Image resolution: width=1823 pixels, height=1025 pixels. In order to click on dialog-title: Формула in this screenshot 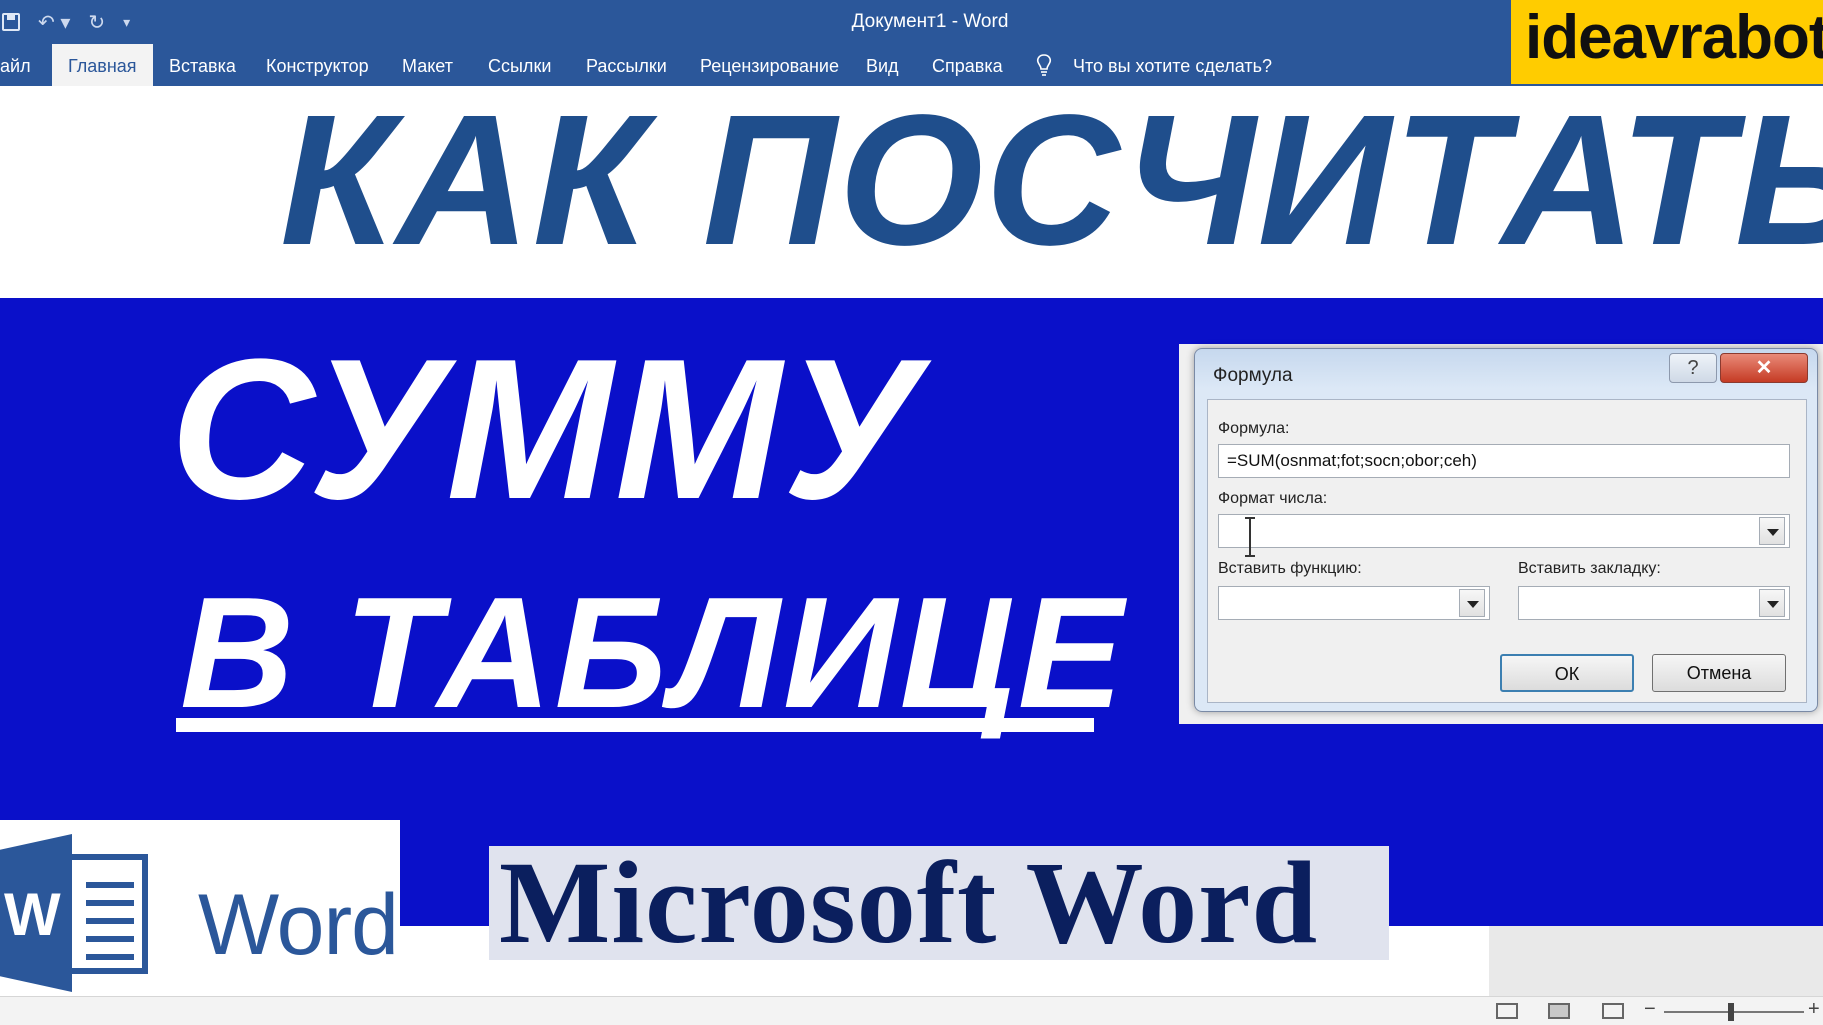, I will do `click(1253, 375)`.